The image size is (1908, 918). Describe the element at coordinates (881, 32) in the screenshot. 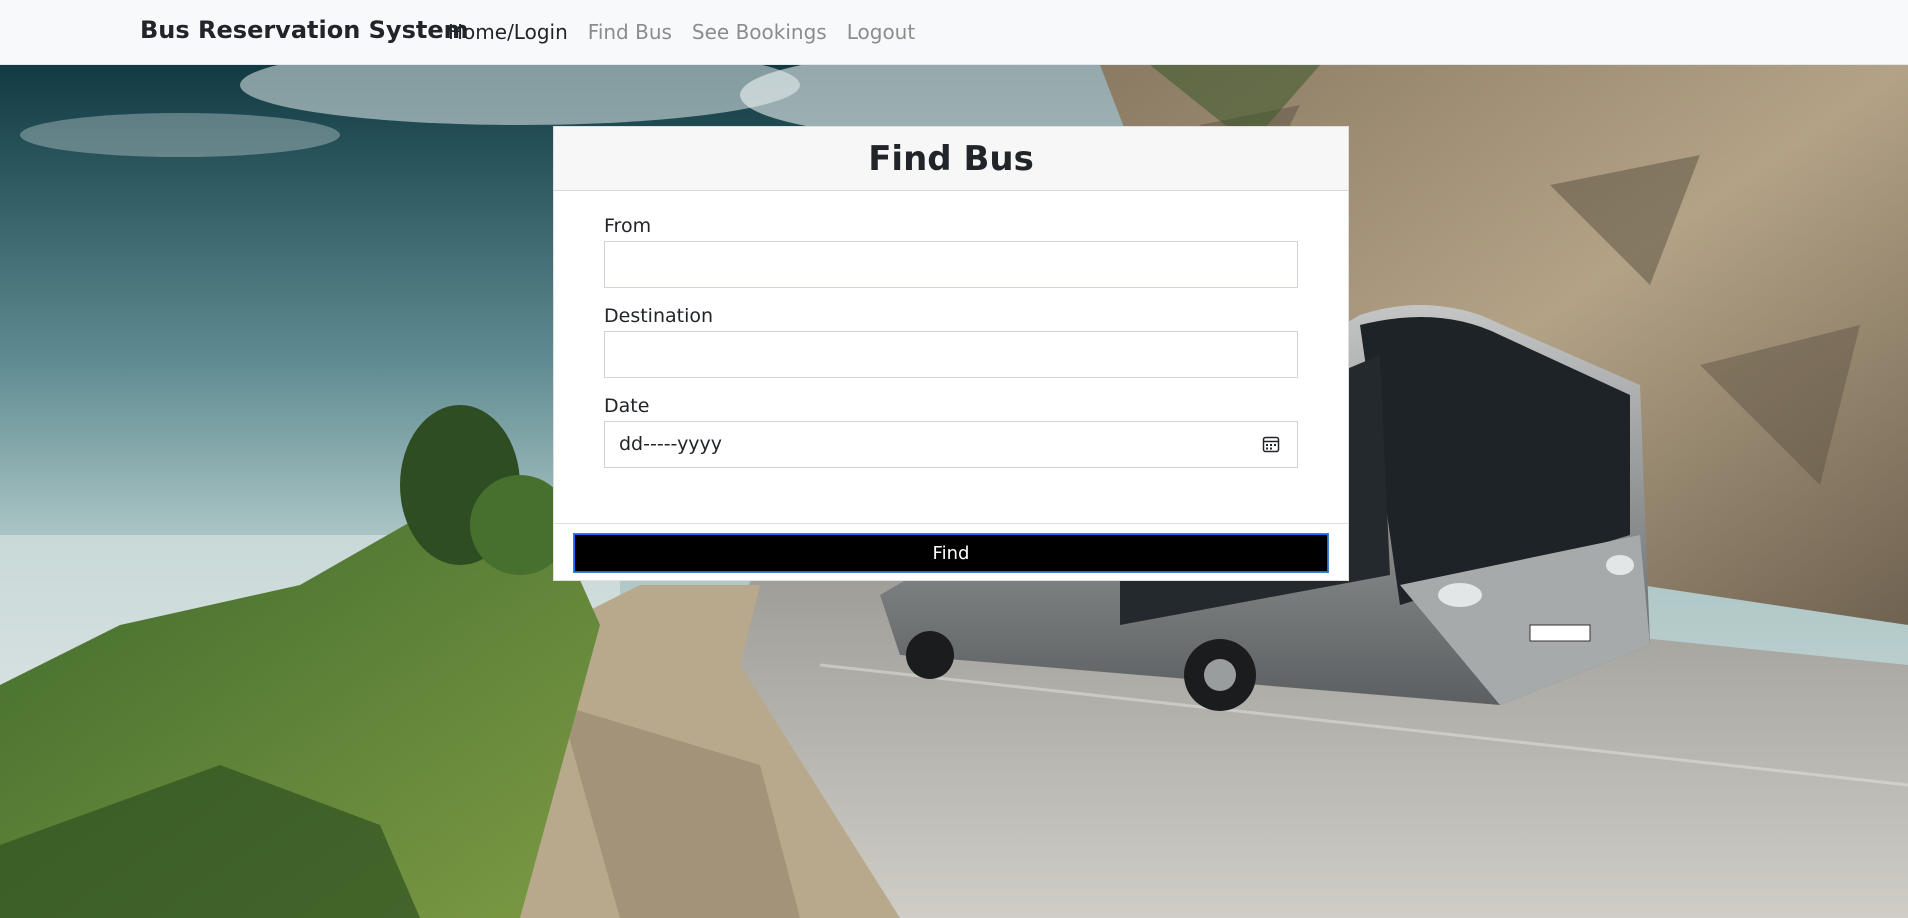

I see `nav-link-logout: Logout` at that location.